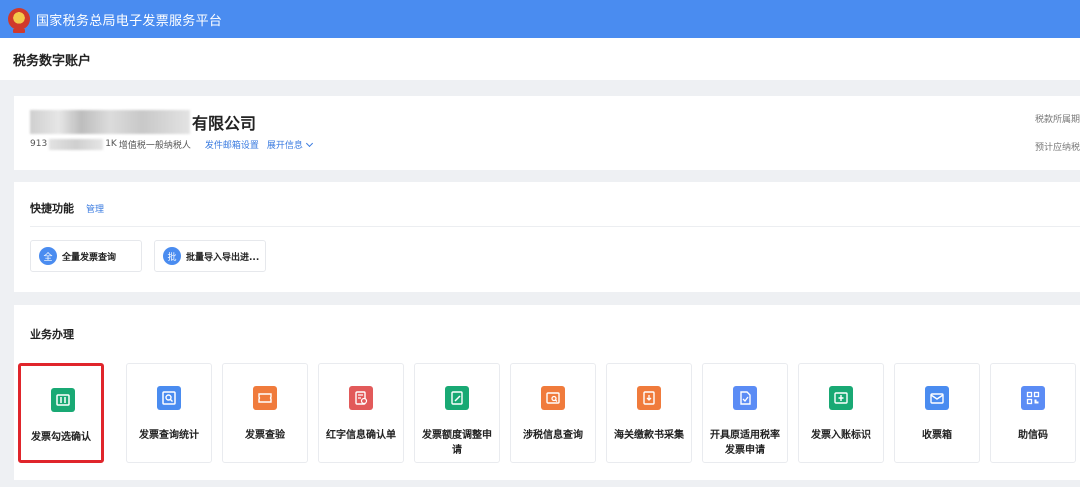 The width and height of the screenshot is (1080, 487). I want to click on redacted-tax-id, so click(76, 144).